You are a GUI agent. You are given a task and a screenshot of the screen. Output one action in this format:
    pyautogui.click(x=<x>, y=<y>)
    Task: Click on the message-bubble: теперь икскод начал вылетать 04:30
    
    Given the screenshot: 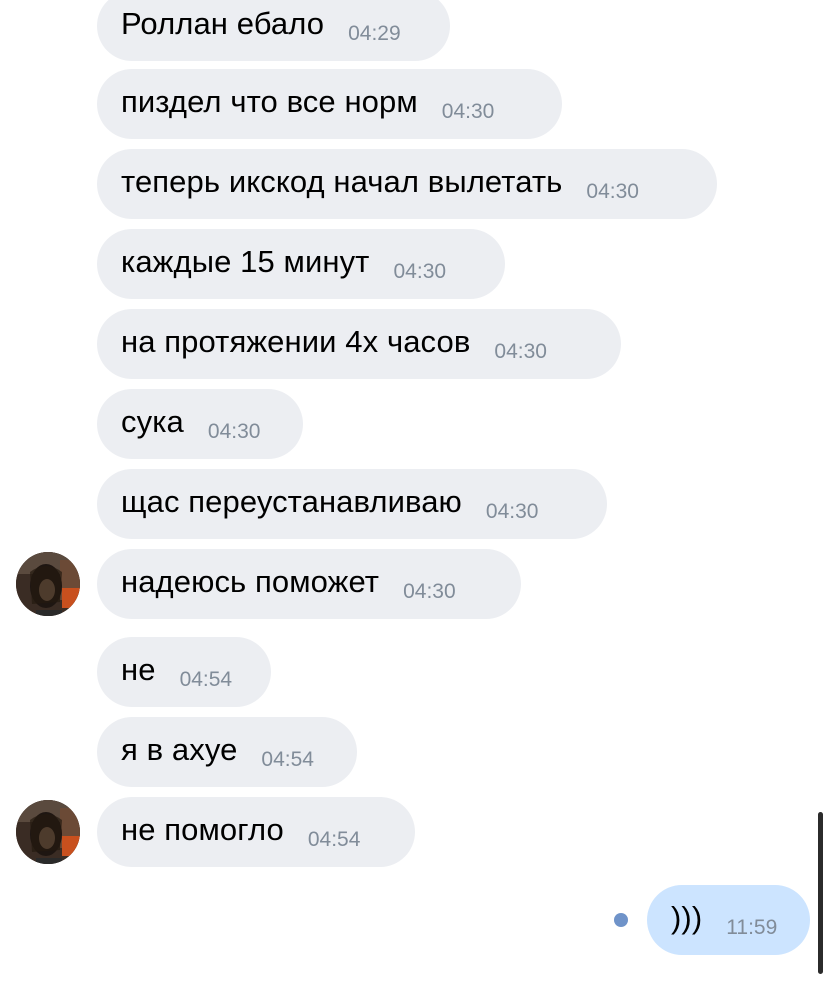 What is the action you would take?
    pyautogui.click(x=407, y=184)
    